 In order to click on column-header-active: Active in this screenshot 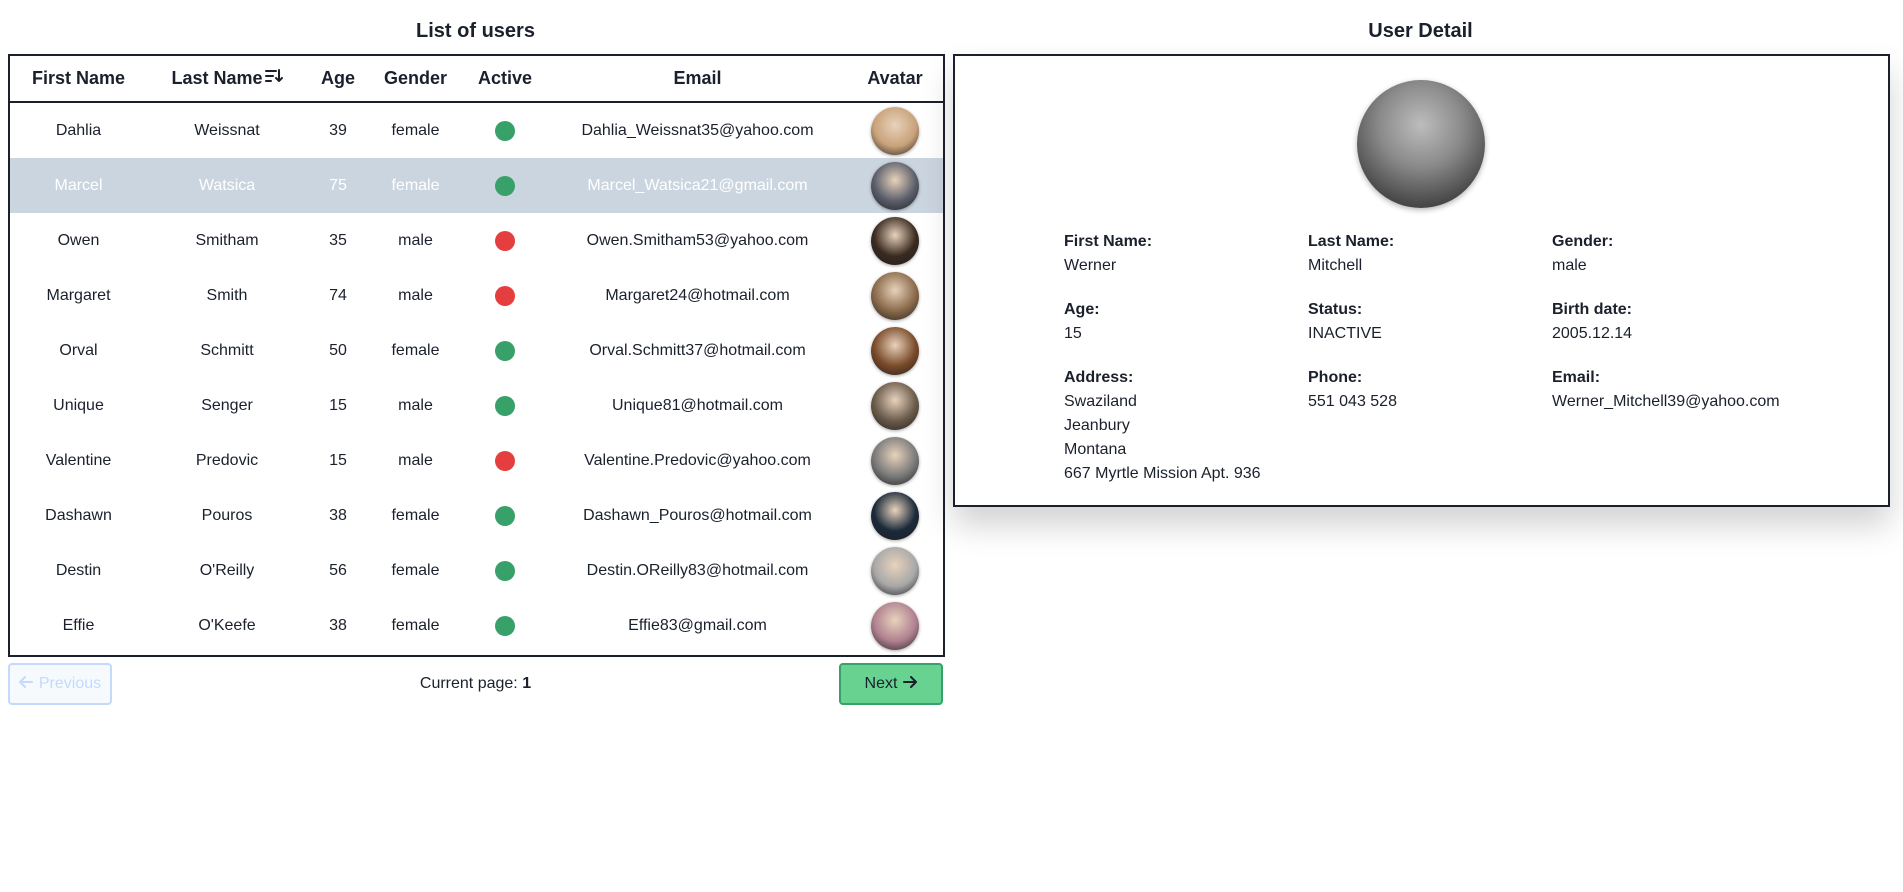, I will do `click(505, 79)`.